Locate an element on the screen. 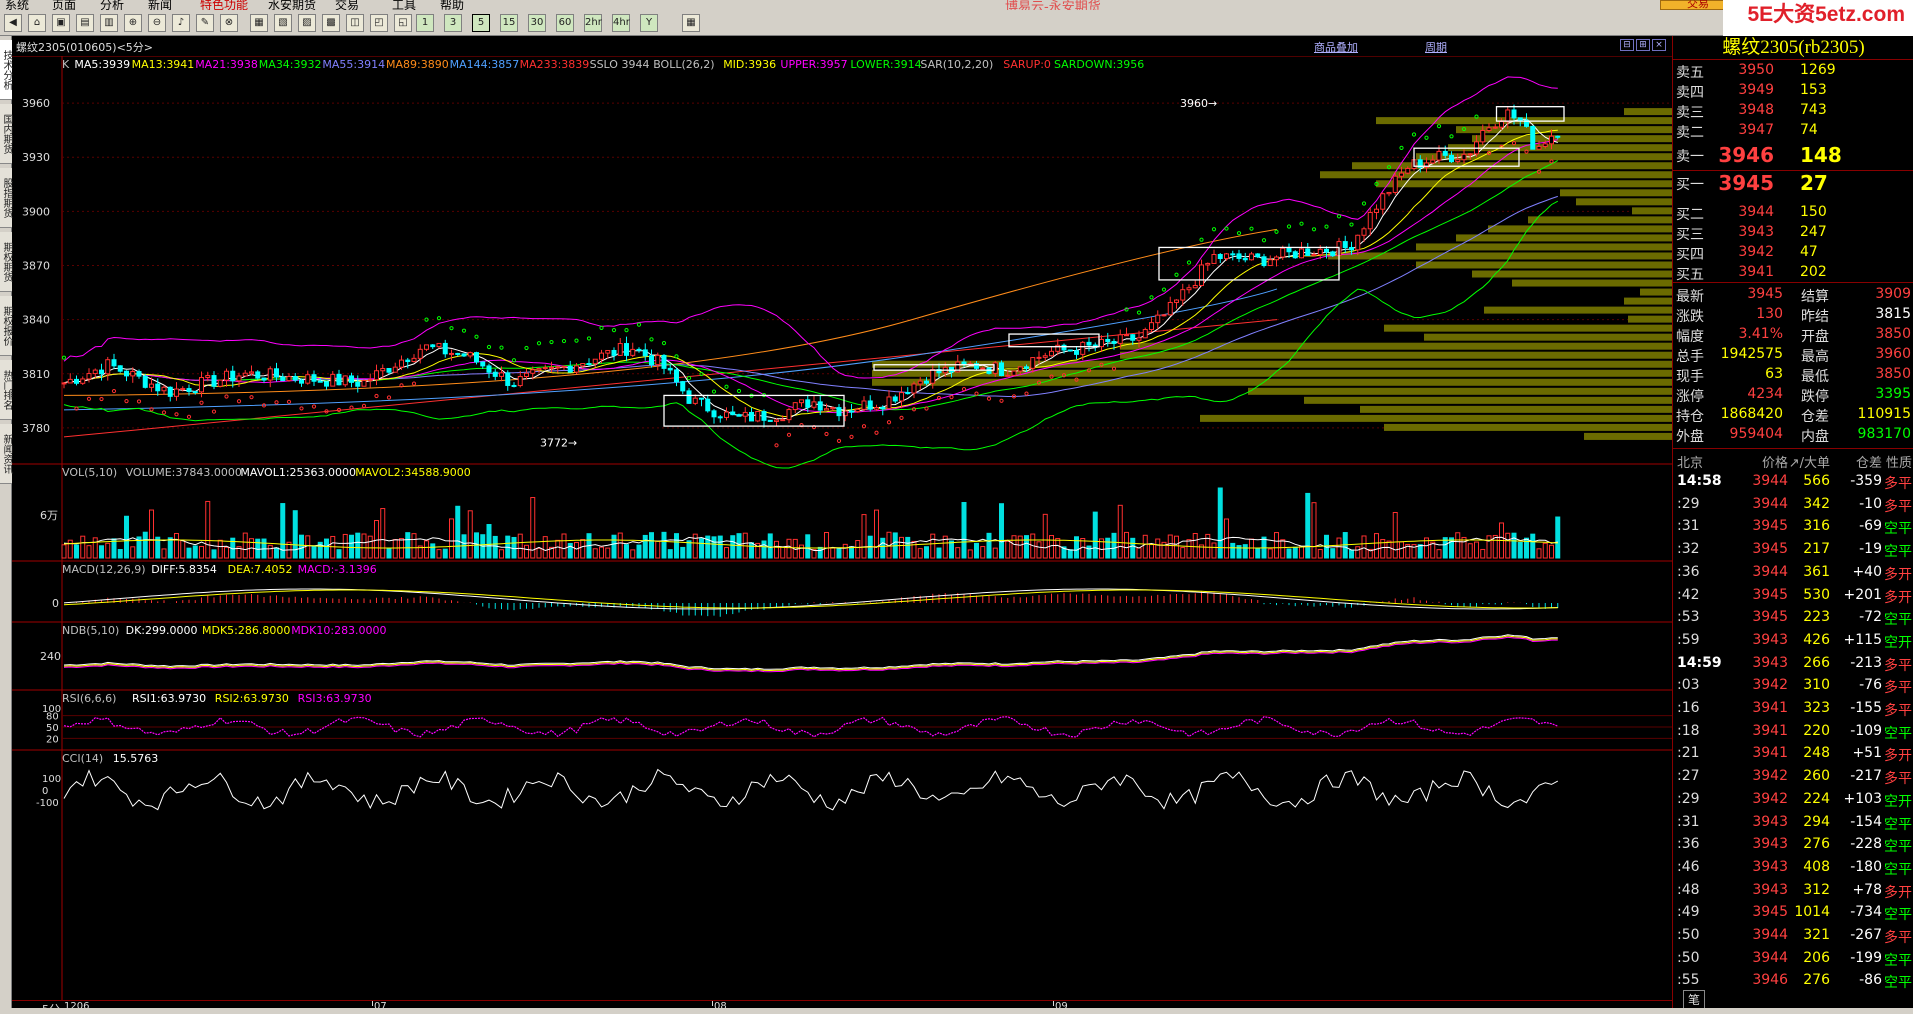 This screenshot has width=1913, height=1014. menu-item: 系统 is located at coordinates (17, 5).